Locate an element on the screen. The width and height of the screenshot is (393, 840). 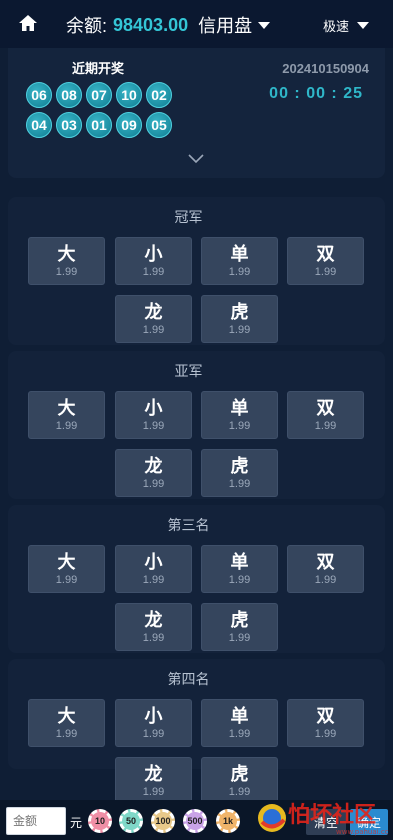
section-title: 冠军 is located at coordinates (188, 217).